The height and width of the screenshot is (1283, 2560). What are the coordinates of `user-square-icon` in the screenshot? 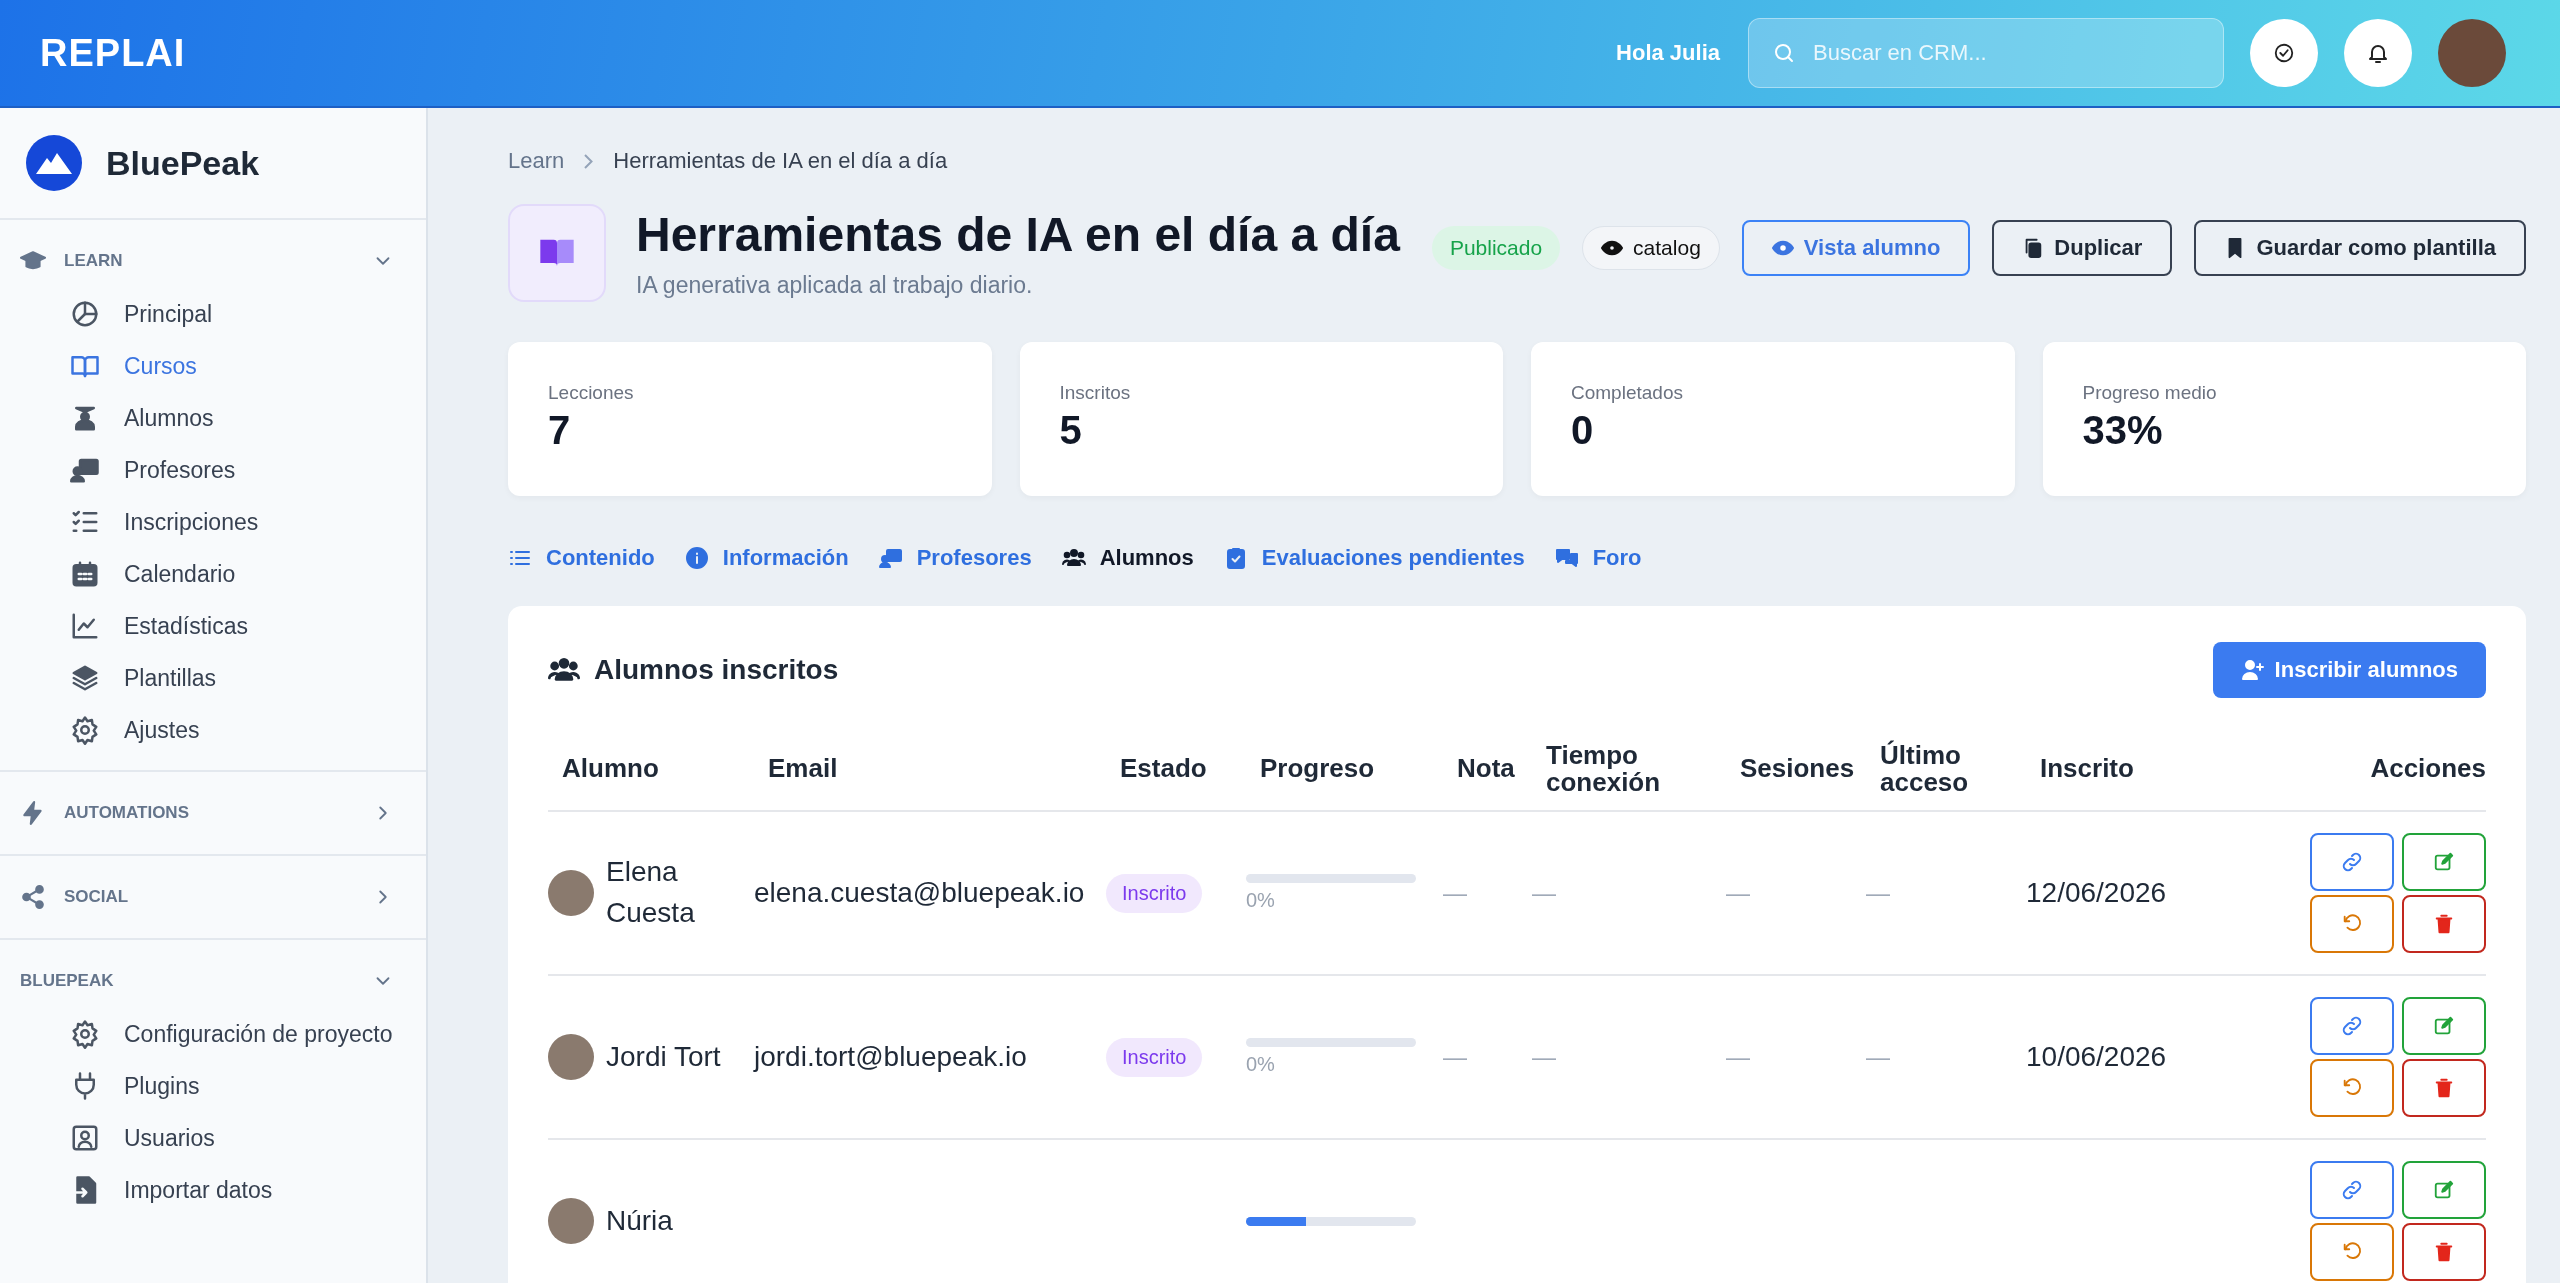 It's located at (85, 1138).